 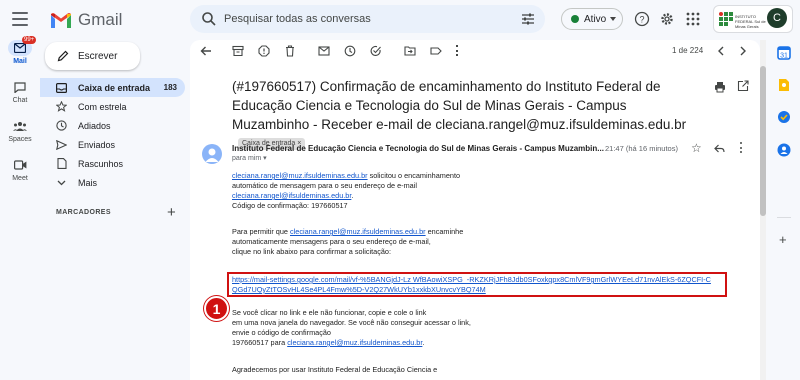 What do you see at coordinates (763, 141) in the screenshot?
I see `scrollbar-thumb` at bounding box center [763, 141].